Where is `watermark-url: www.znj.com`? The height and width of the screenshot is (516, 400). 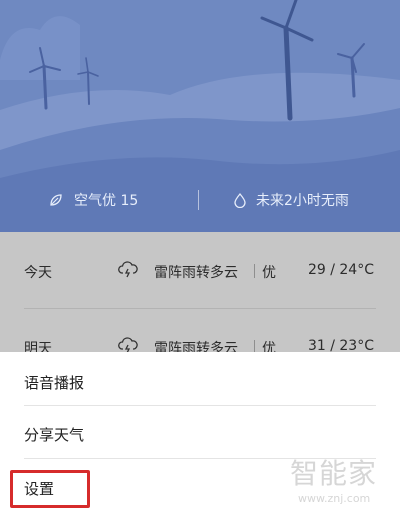 watermark-url: www.znj.com is located at coordinates (334, 498).